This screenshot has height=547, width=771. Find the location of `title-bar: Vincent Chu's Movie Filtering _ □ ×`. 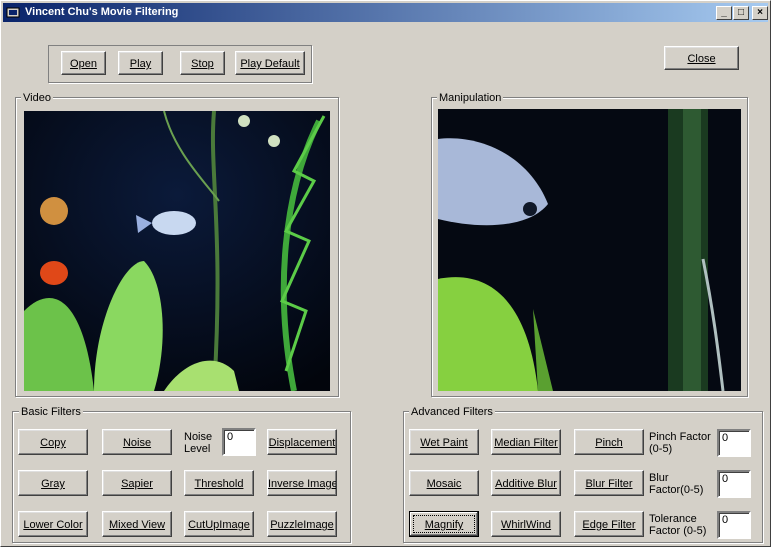

title-bar: Vincent Chu's Movie Filtering _ □ × is located at coordinates (385, 12).